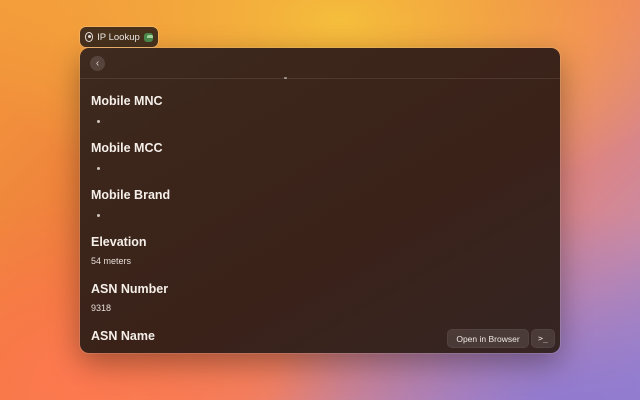 This screenshot has height=400, width=640. What do you see at coordinates (321, 305) in the screenshot?
I see `detail-row-asn-number: ASN Number 9318` at bounding box center [321, 305].